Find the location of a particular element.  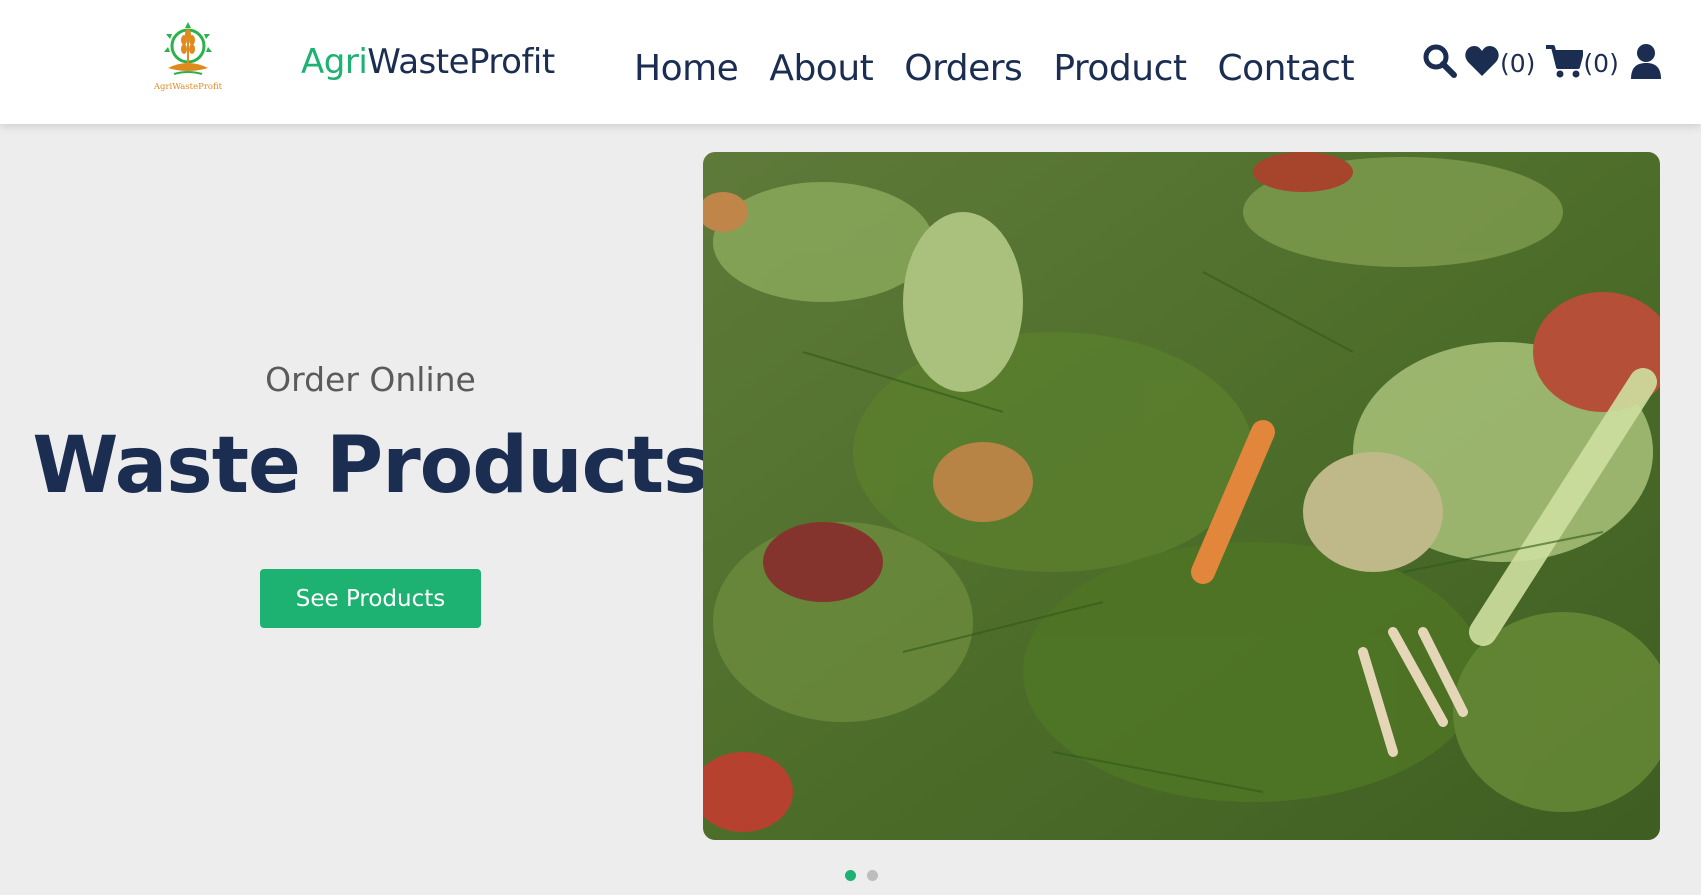

svg-text: AgriWasteProfit is located at coordinates (188, 87).